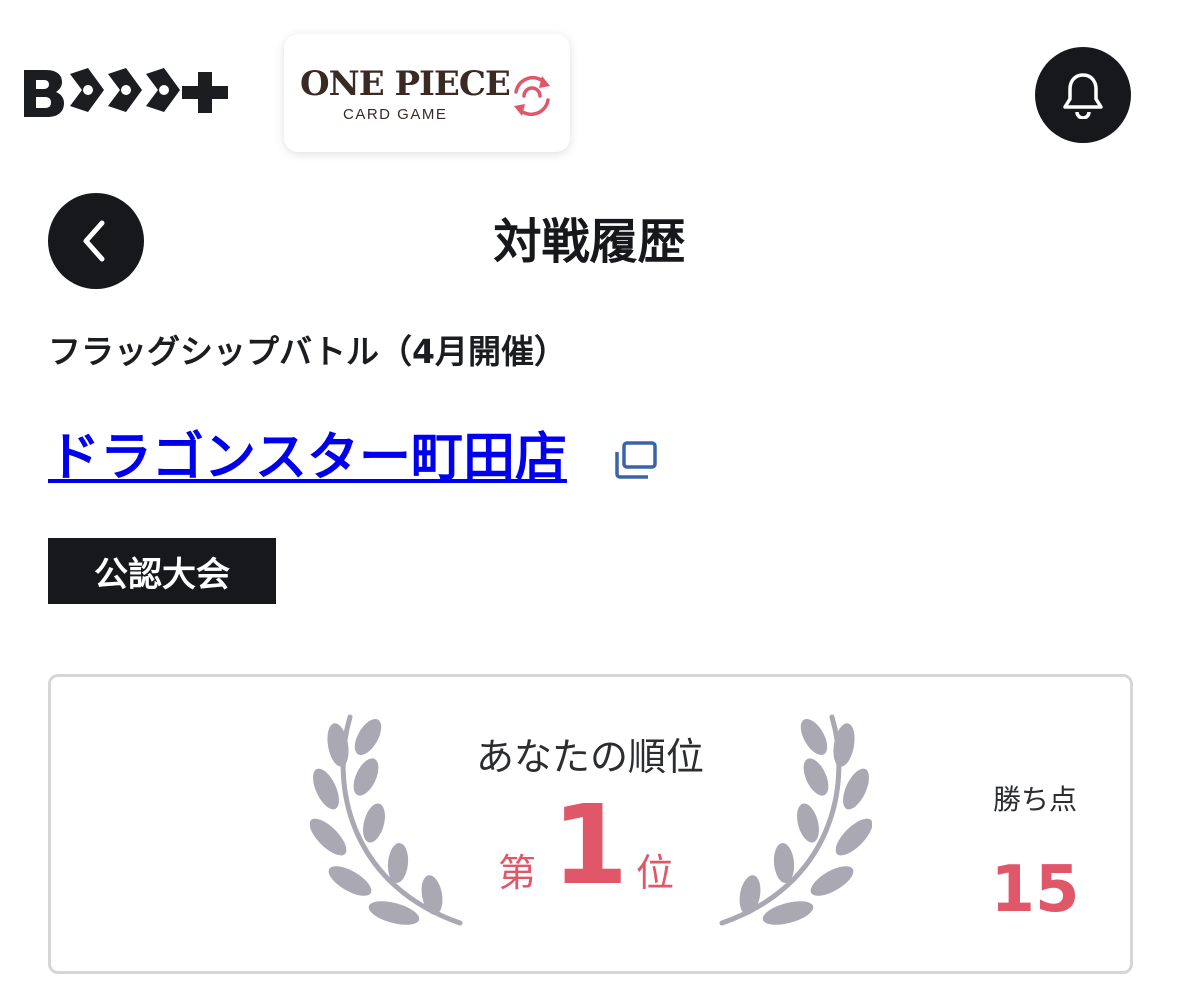  What do you see at coordinates (635, 460) in the screenshot?
I see `external-link-icon` at bounding box center [635, 460].